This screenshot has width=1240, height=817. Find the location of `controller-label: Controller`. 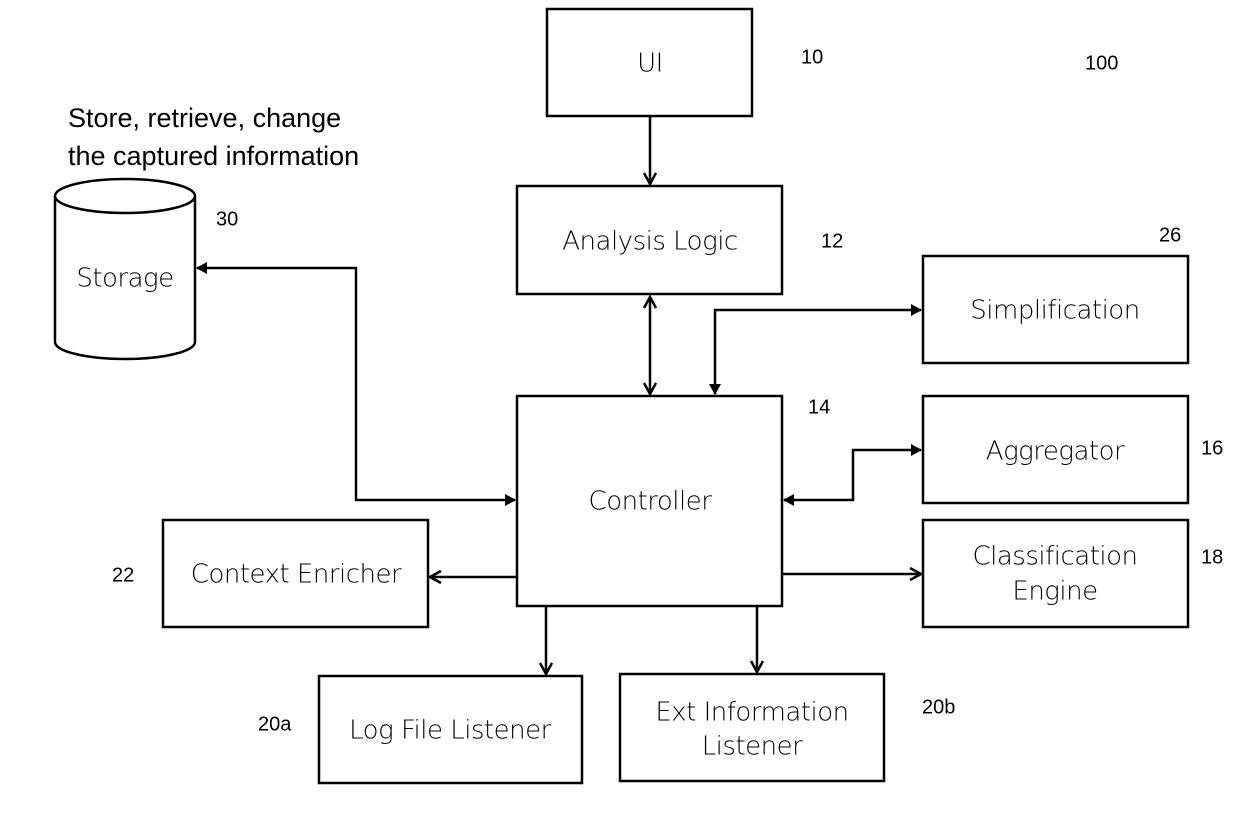

controller-label: Controller is located at coordinates (651, 502).